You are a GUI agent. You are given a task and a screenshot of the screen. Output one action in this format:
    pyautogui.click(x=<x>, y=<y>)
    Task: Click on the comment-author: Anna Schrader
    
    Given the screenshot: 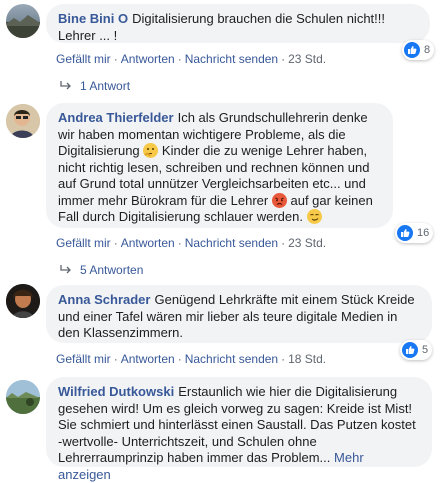 What is the action you would take?
    pyautogui.click(x=104, y=299)
    